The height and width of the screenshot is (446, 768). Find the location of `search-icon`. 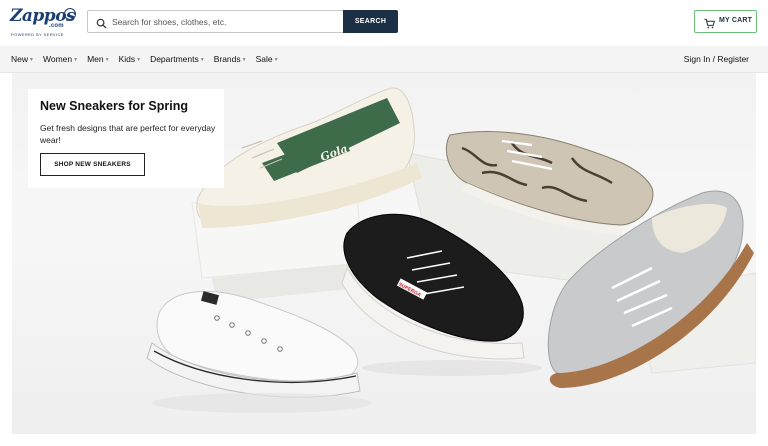

search-icon is located at coordinates (102, 22).